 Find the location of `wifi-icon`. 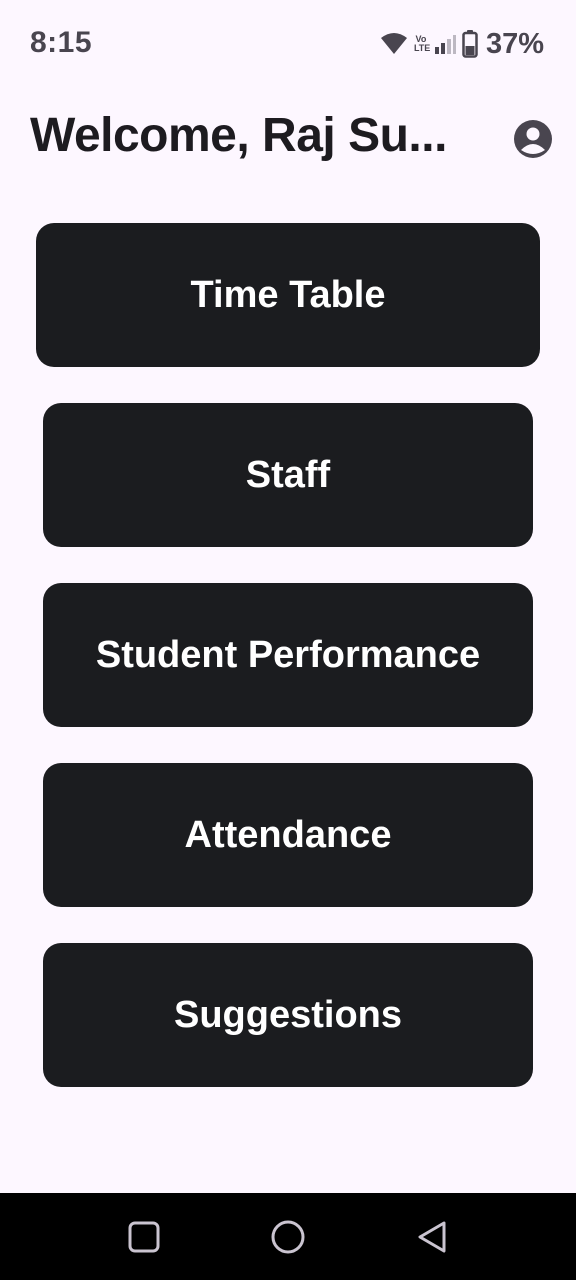

wifi-icon is located at coordinates (393, 43).